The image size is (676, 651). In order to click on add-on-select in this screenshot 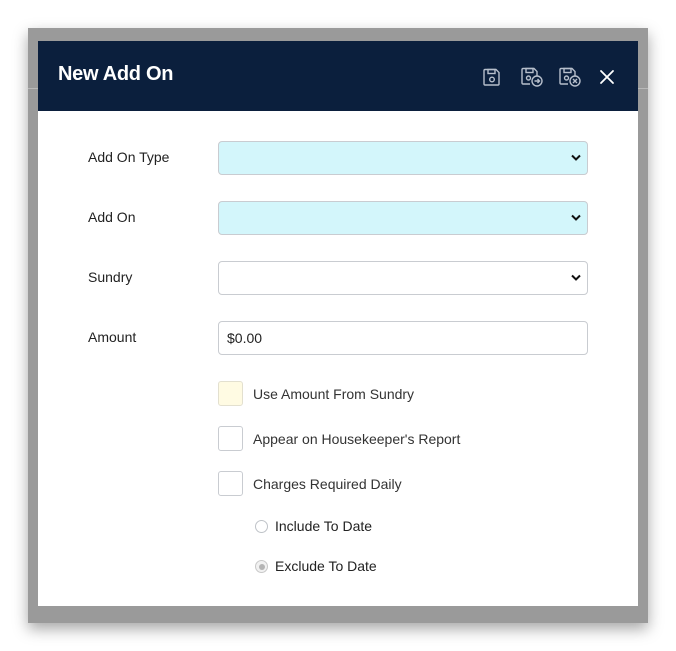, I will do `click(403, 218)`.